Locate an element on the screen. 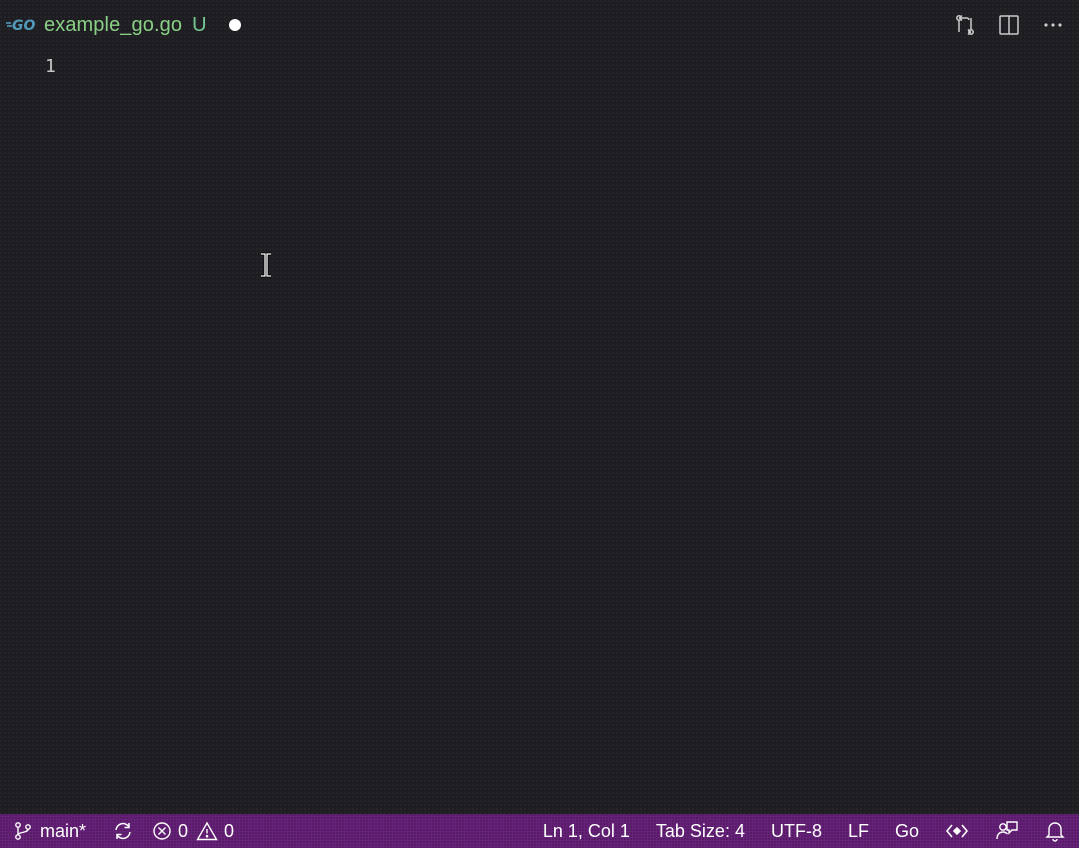  sync-icon is located at coordinates (123, 831).